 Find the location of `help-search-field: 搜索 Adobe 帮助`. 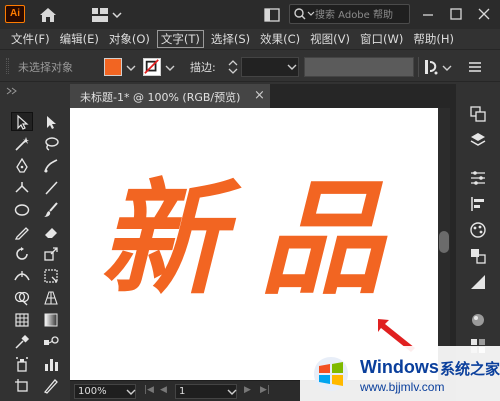

help-search-field: 搜索 Adobe 帮助 is located at coordinates (349, 14).